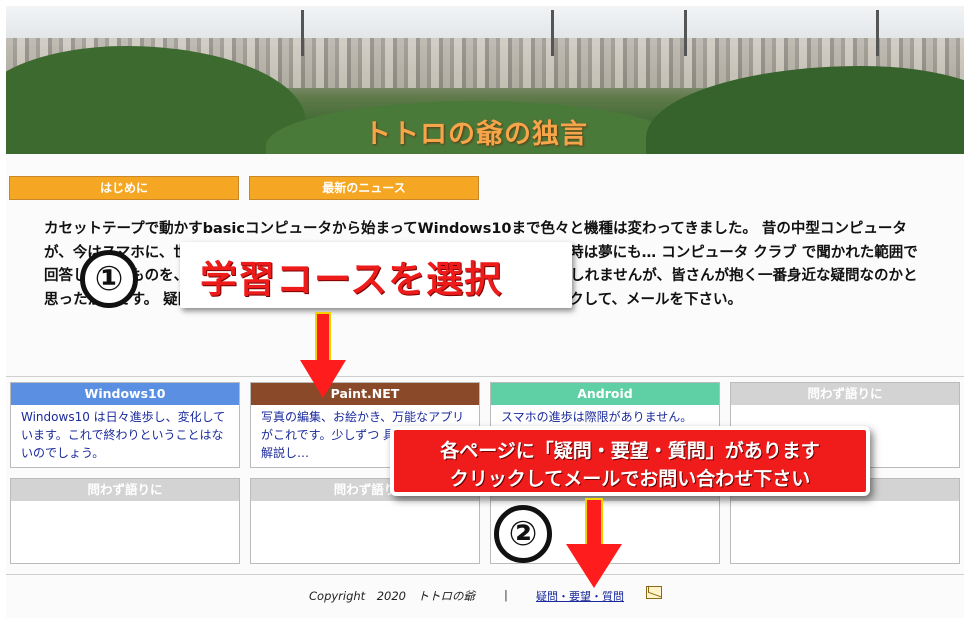 The width and height of the screenshot is (970, 624). What do you see at coordinates (125, 521) in the screenshot?
I see `course-card-essay-2: 問わず語りに` at bounding box center [125, 521].